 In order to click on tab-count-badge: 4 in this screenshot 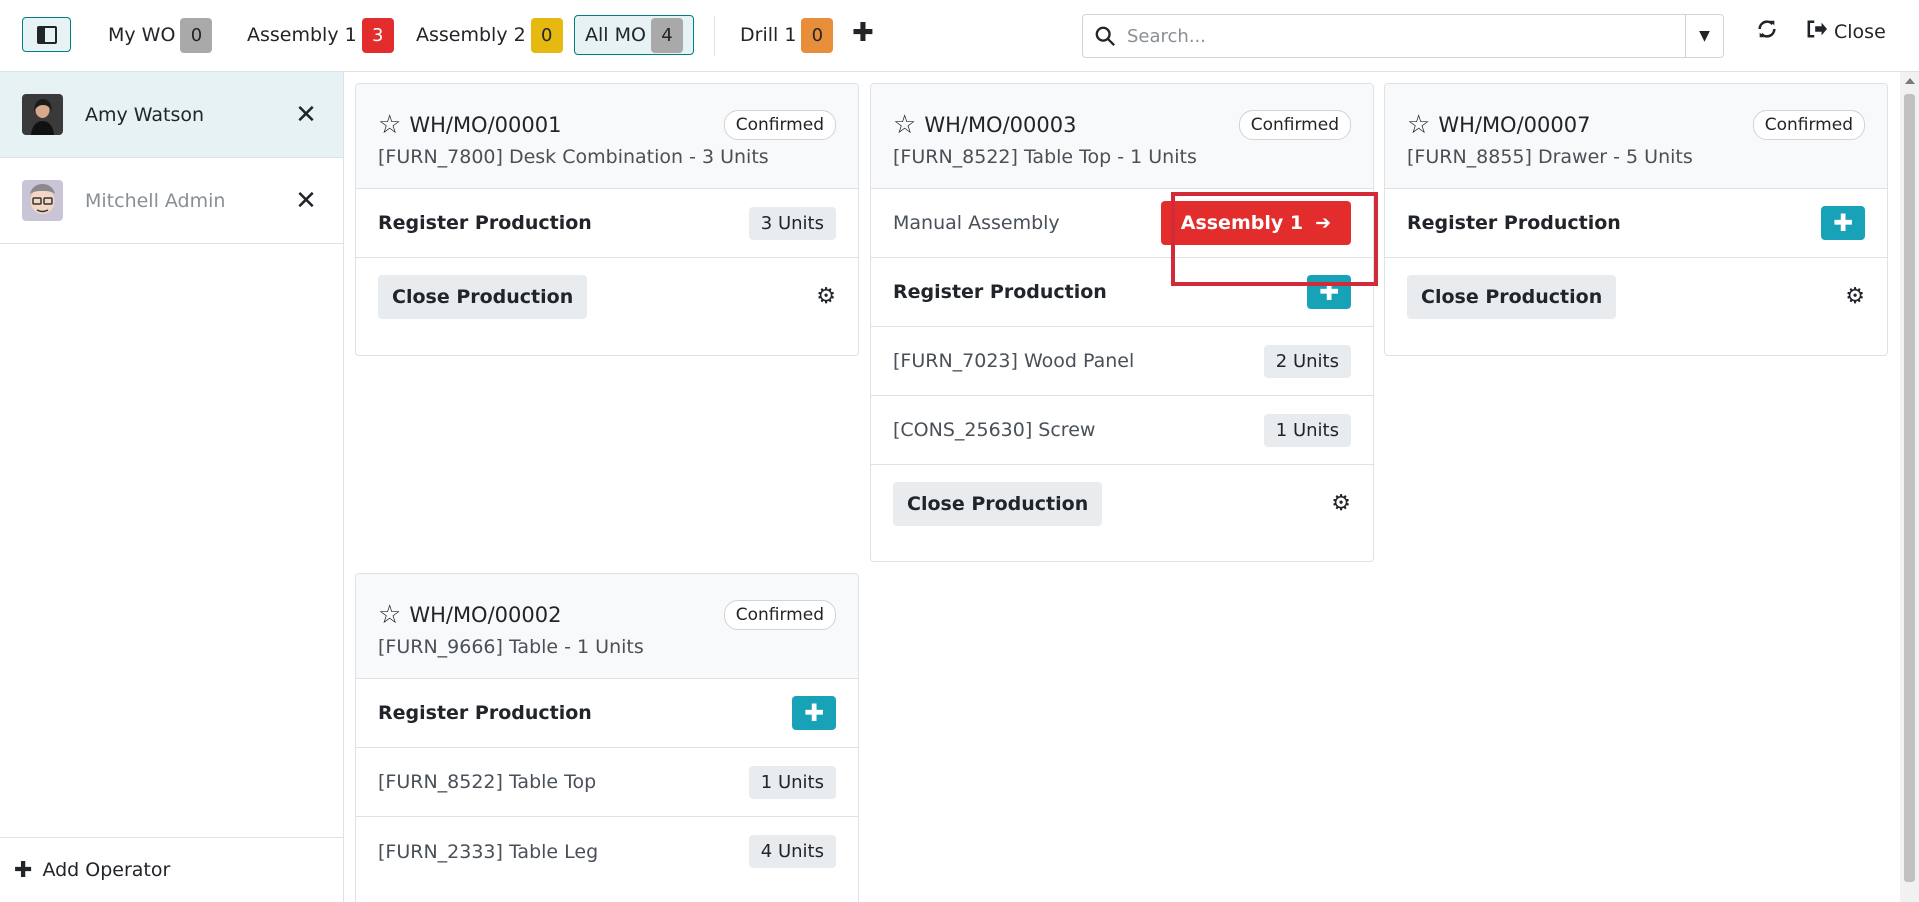, I will do `click(666, 35)`.